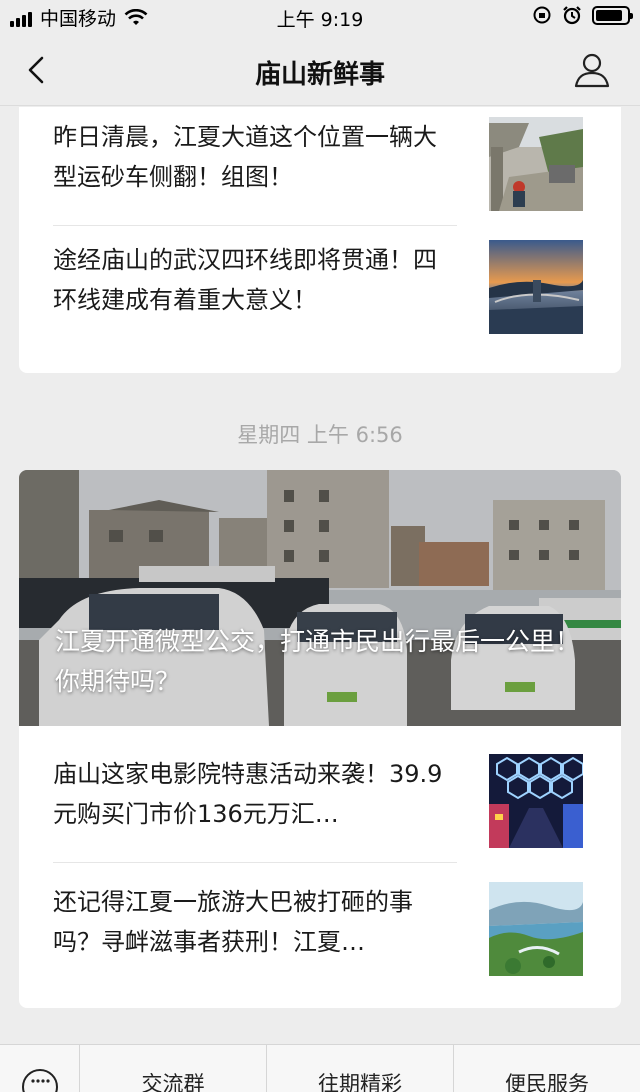  What do you see at coordinates (318, 661) in the screenshot?
I see `hero-article-title: 江夏开通微型公交，打通市民出行最后一公里！你期待吗？` at bounding box center [318, 661].